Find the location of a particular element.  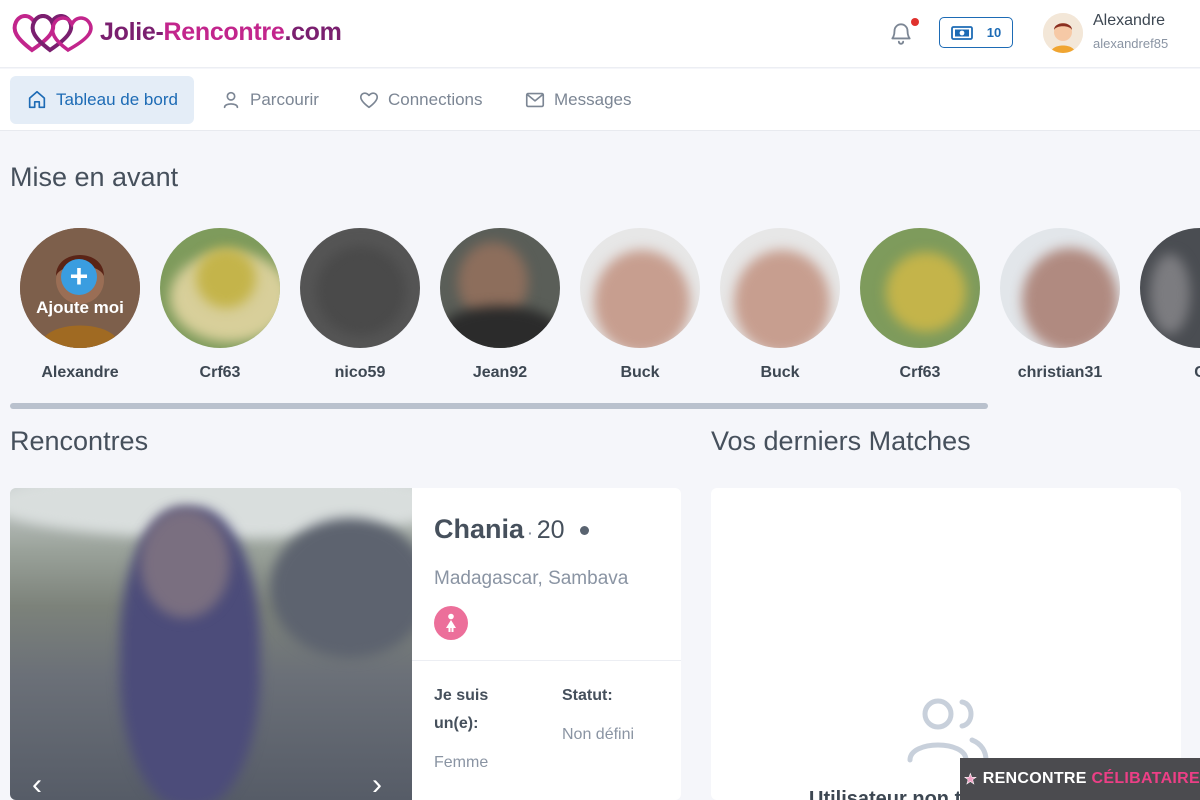

user-avatar-icon is located at coordinates (1063, 33).